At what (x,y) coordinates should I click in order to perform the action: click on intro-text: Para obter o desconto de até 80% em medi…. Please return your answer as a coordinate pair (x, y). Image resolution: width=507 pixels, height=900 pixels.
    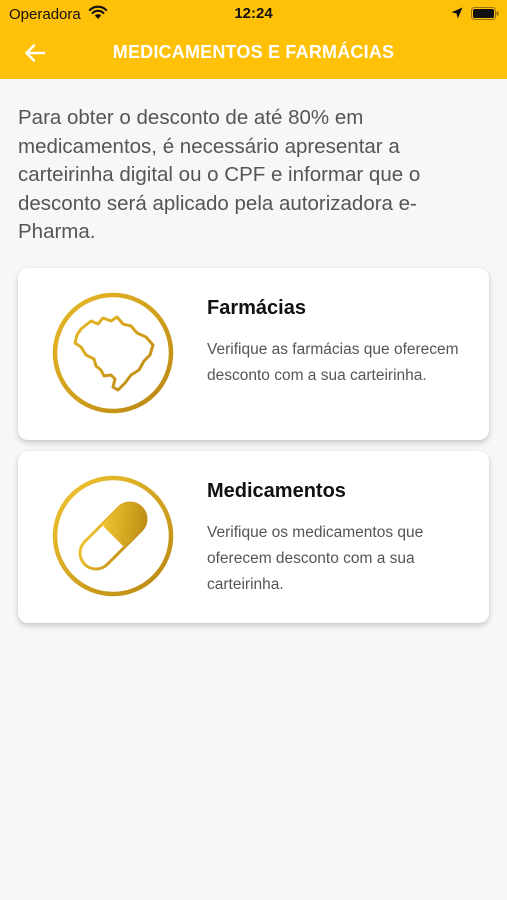
    Looking at the image, I should click on (219, 174).